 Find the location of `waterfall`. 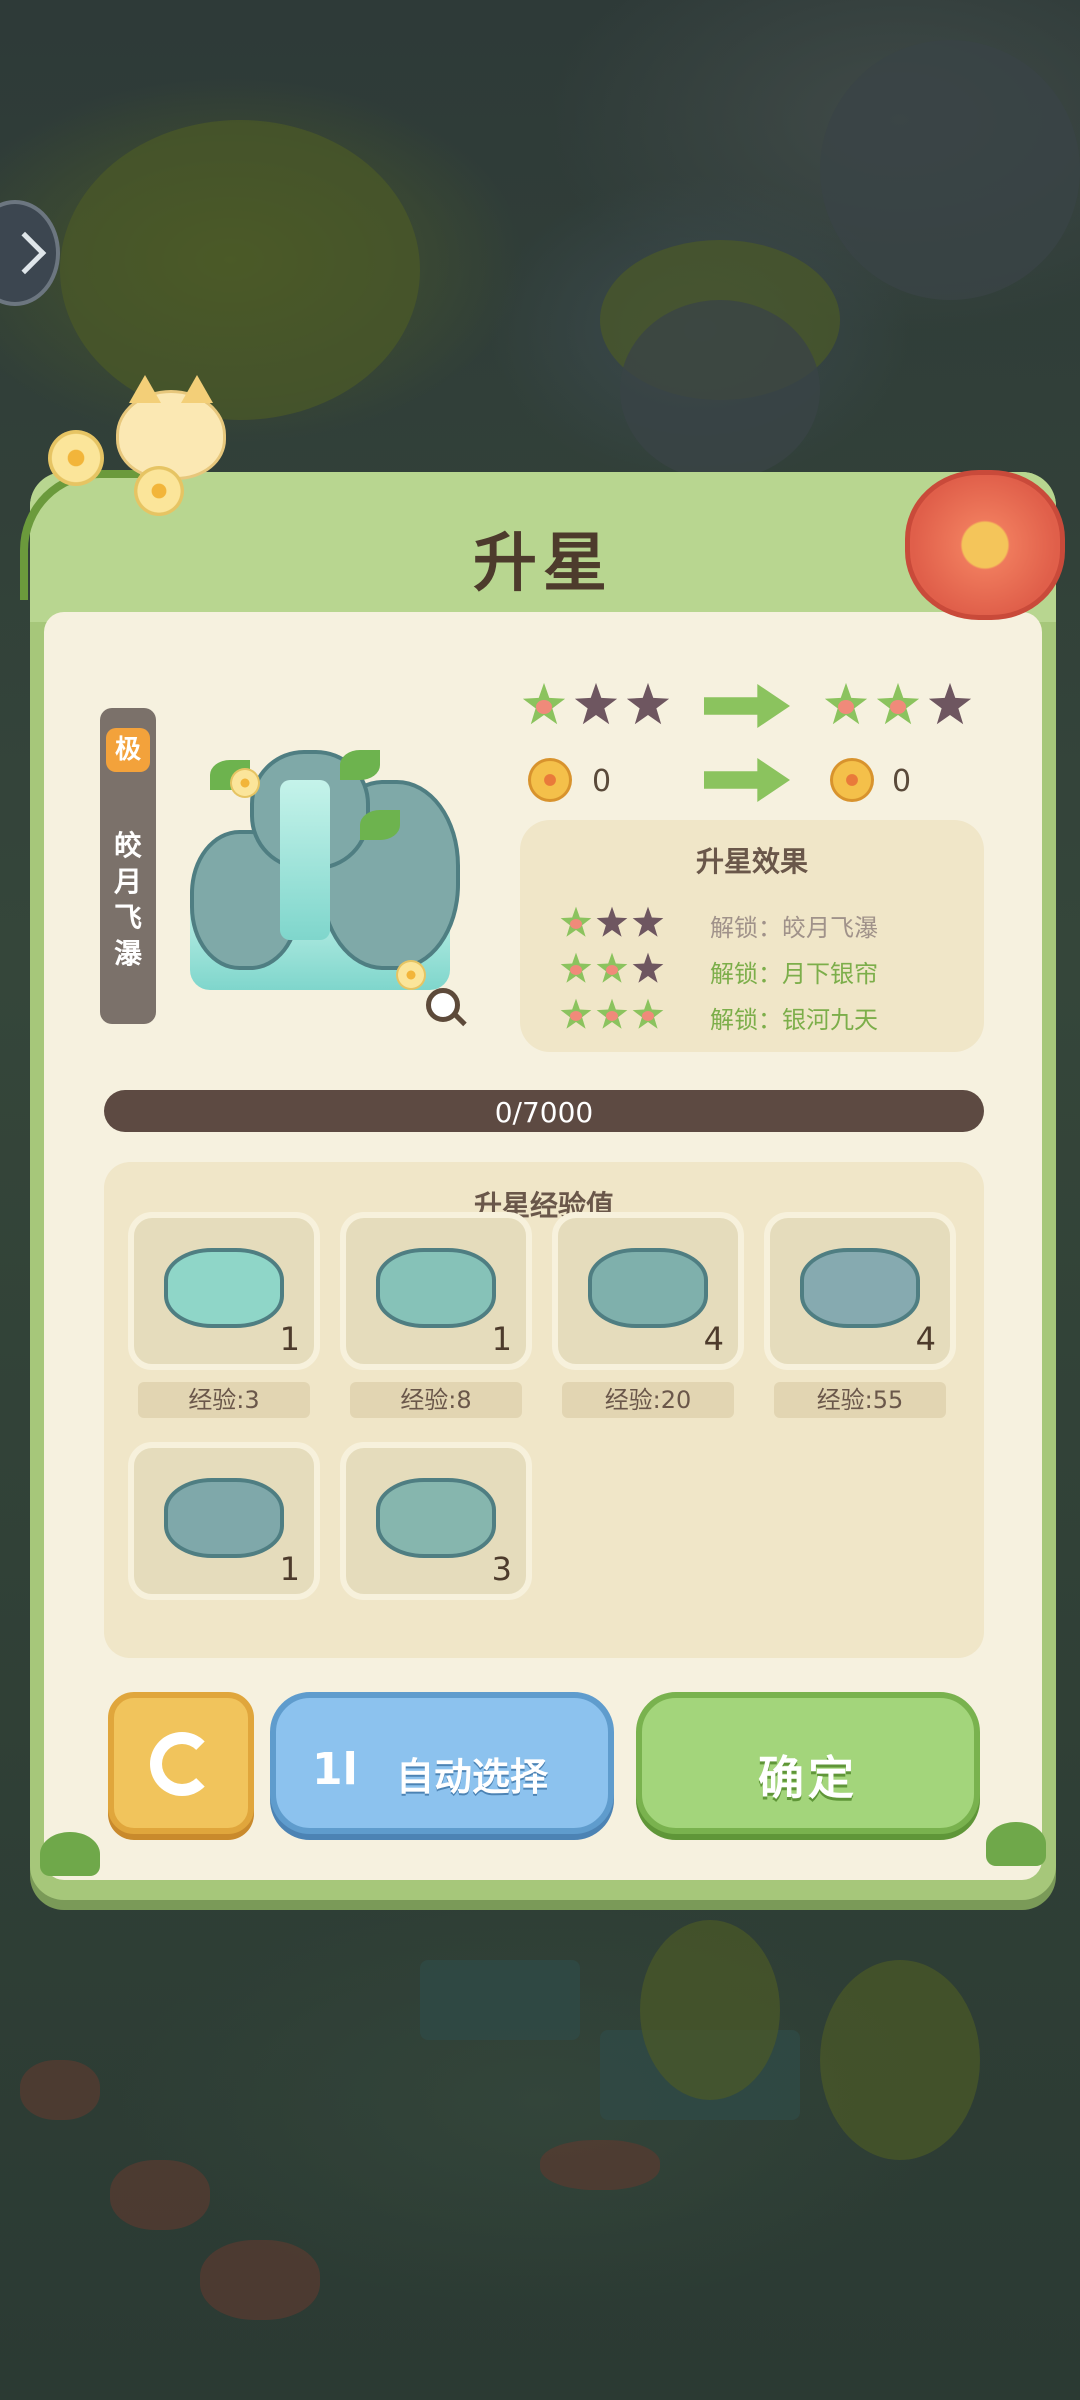

waterfall is located at coordinates (305, 860).